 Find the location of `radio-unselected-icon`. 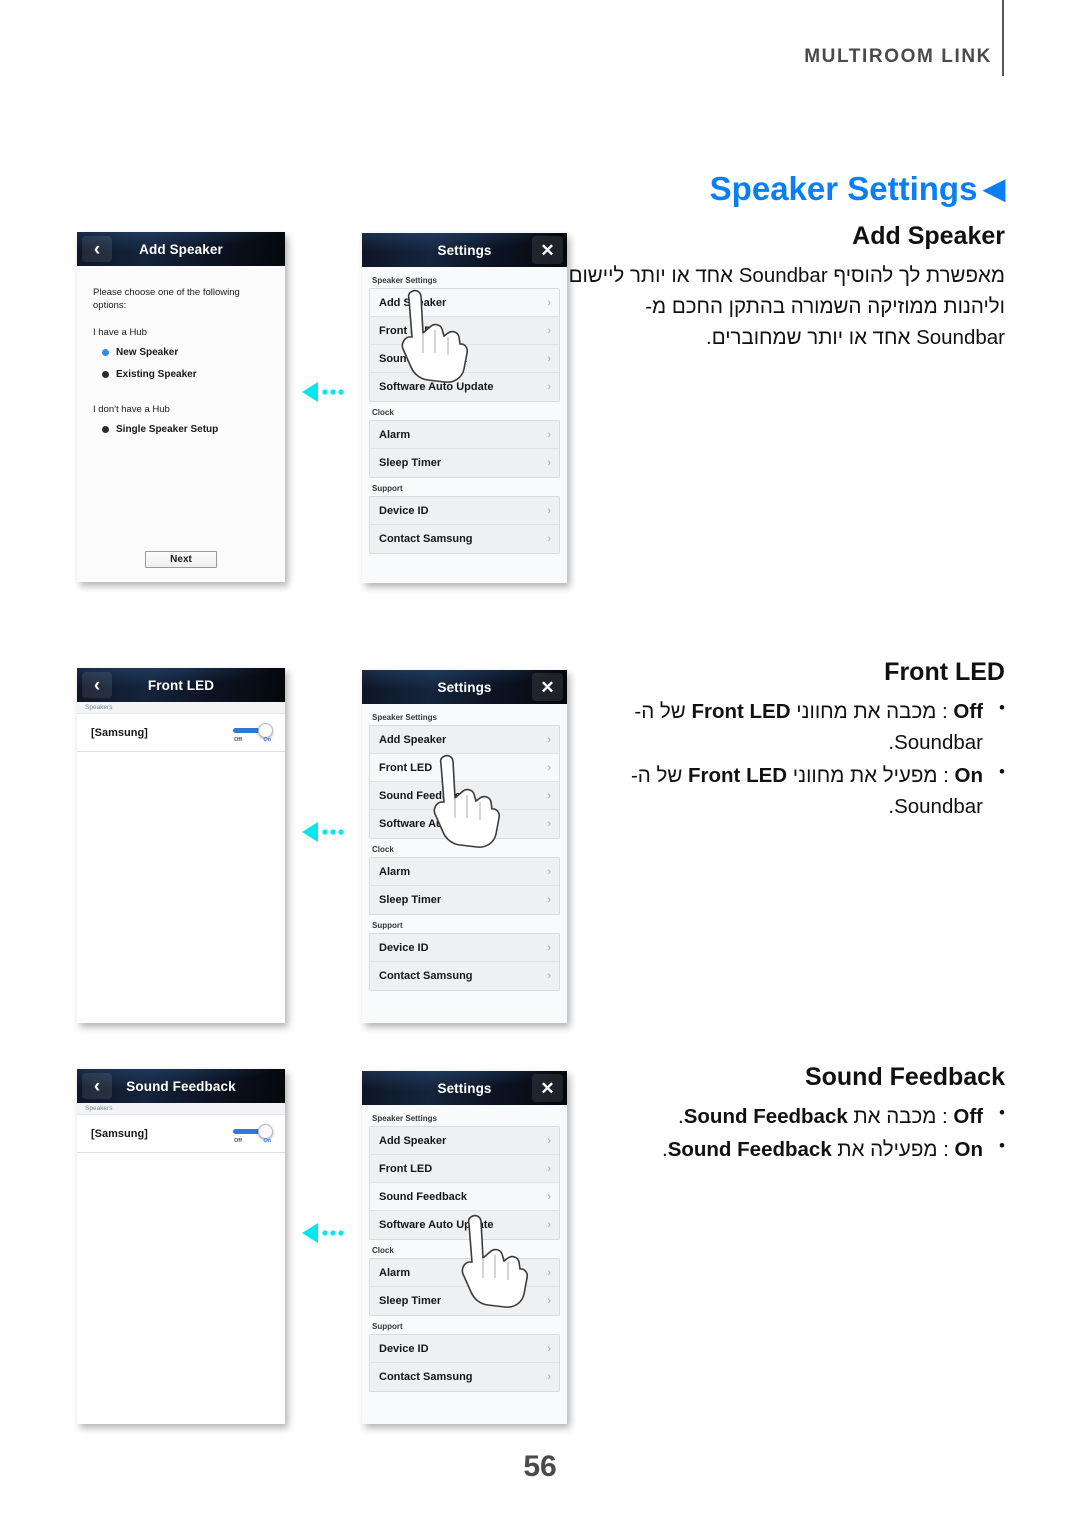

radio-unselected-icon is located at coordinates (105, 375).